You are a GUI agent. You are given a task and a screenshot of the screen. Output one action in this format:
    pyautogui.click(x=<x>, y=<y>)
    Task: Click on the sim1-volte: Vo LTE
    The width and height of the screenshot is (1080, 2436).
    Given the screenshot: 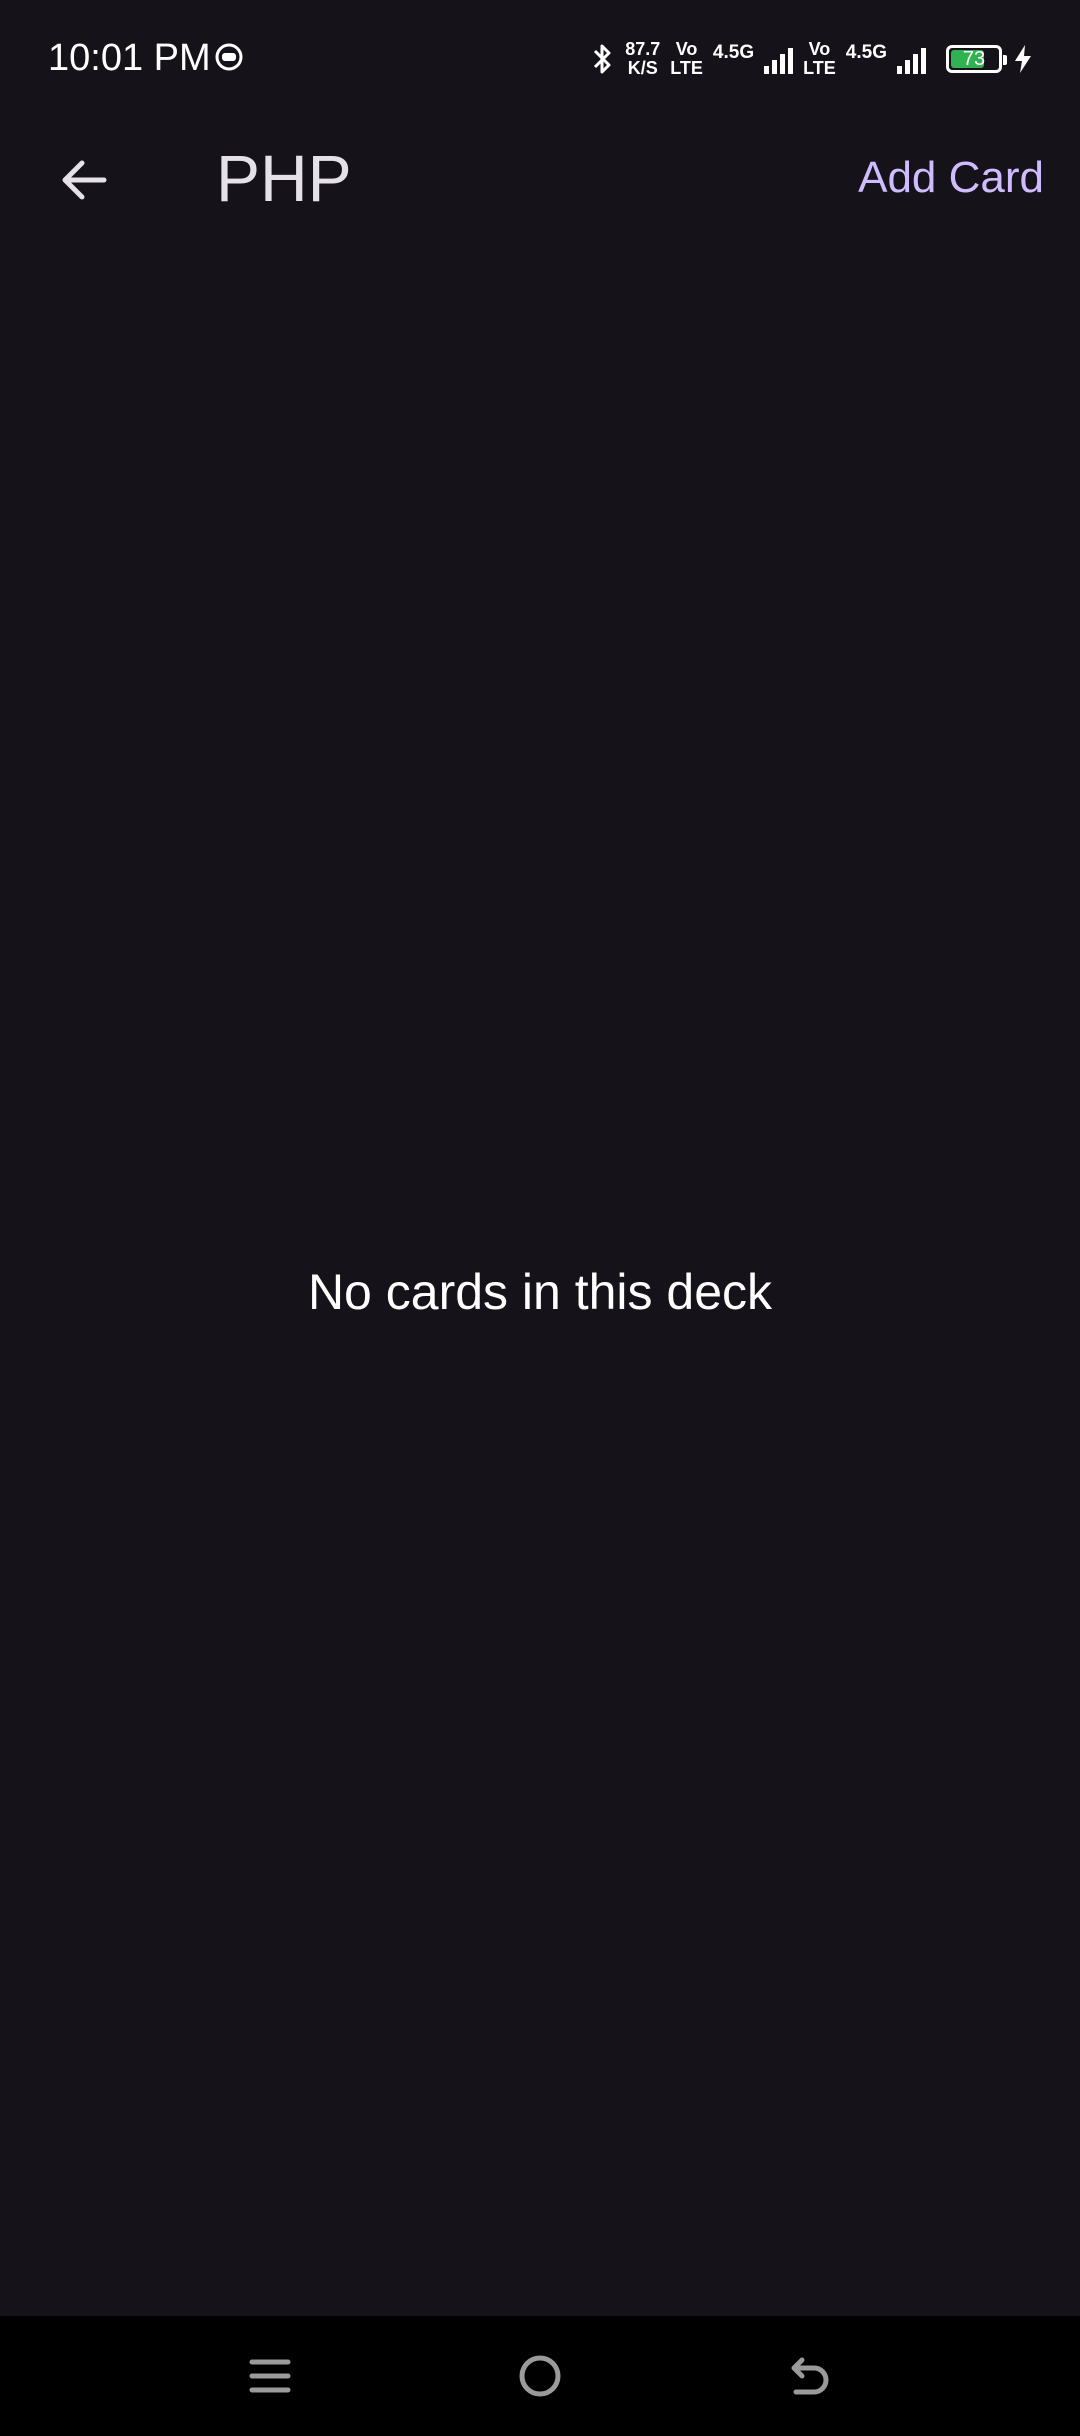 What is the action you would take?
    pyautogui.click(x=686, y=59)
    